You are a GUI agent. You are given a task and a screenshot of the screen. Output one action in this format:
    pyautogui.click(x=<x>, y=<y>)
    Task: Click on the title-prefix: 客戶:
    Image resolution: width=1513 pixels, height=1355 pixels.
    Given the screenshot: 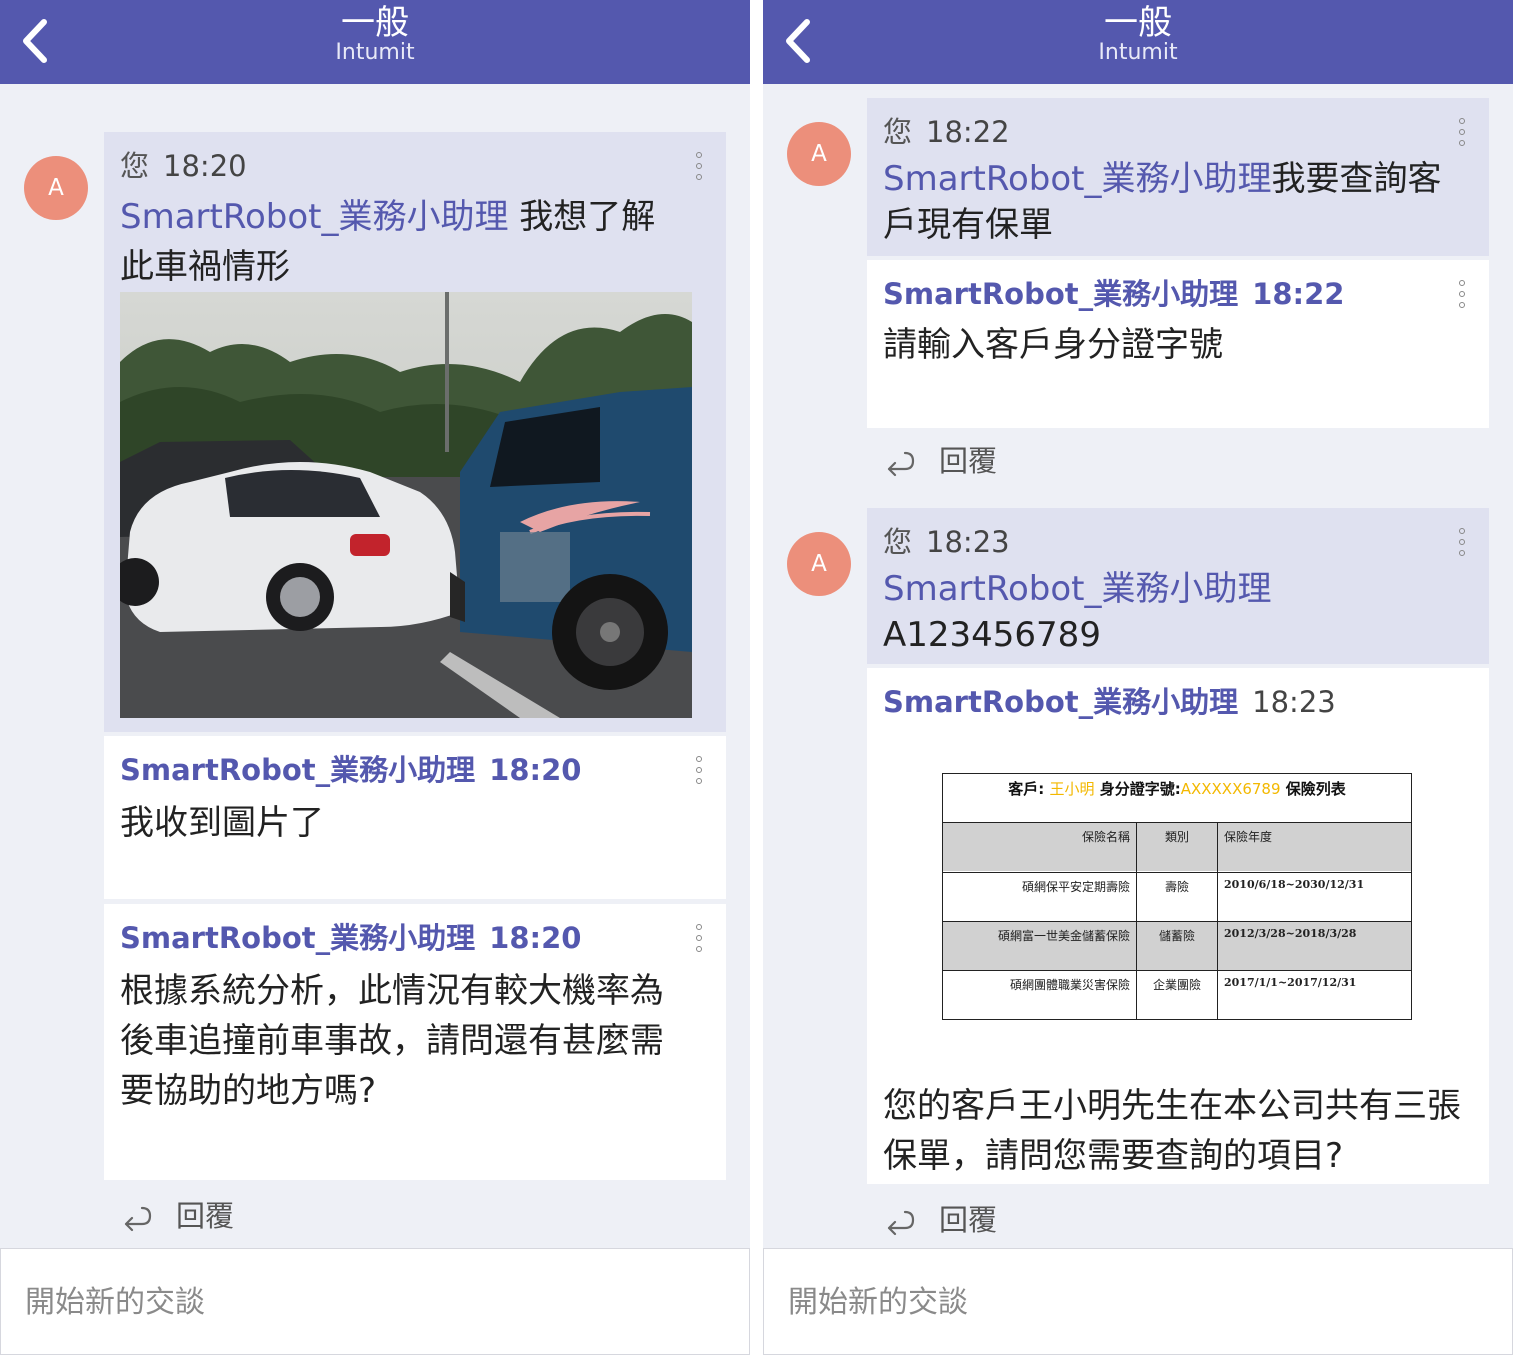 What is the action you would take?
    pyautogui.click(x=1026, y=789)
    